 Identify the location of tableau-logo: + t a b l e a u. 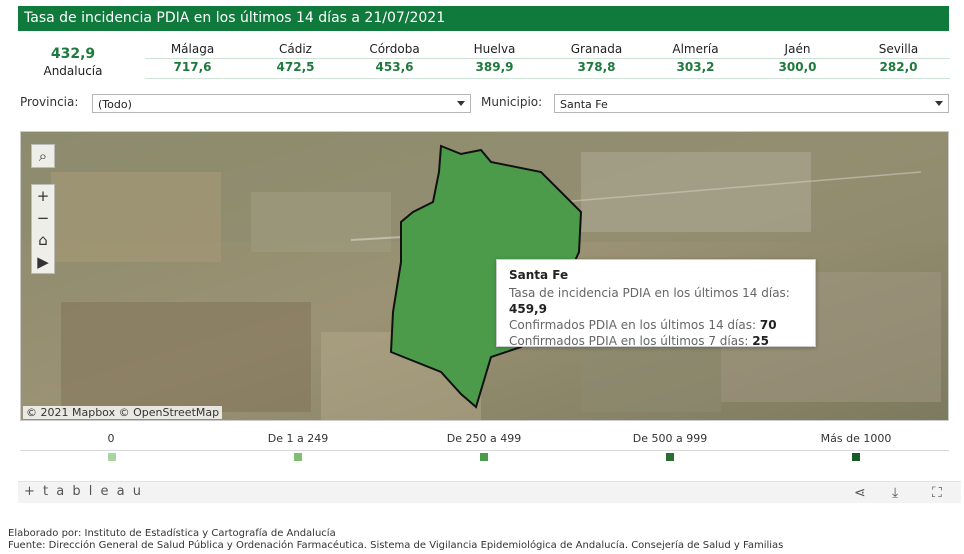
(83, 491).